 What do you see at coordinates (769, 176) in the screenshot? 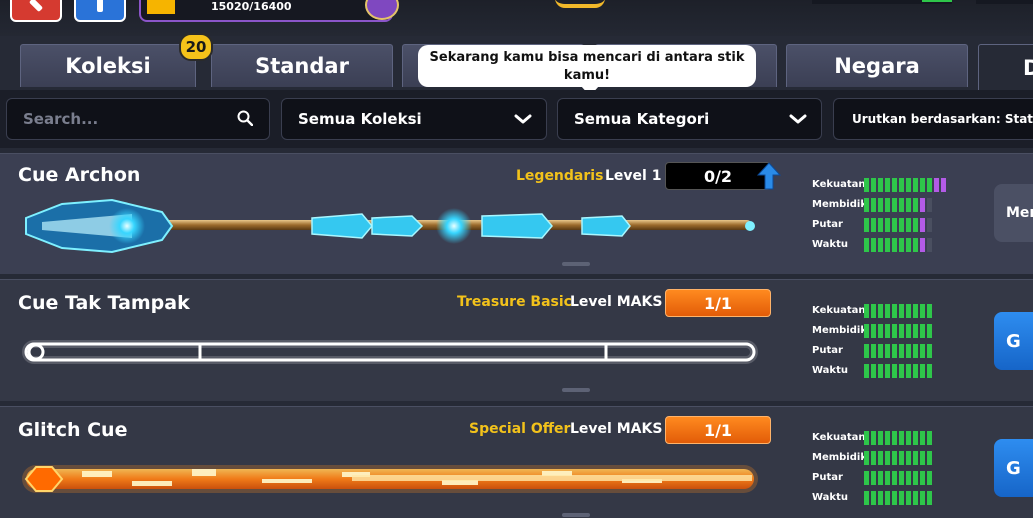
I see `upgrade-arrow-icon` at bounding box center [769, 176].